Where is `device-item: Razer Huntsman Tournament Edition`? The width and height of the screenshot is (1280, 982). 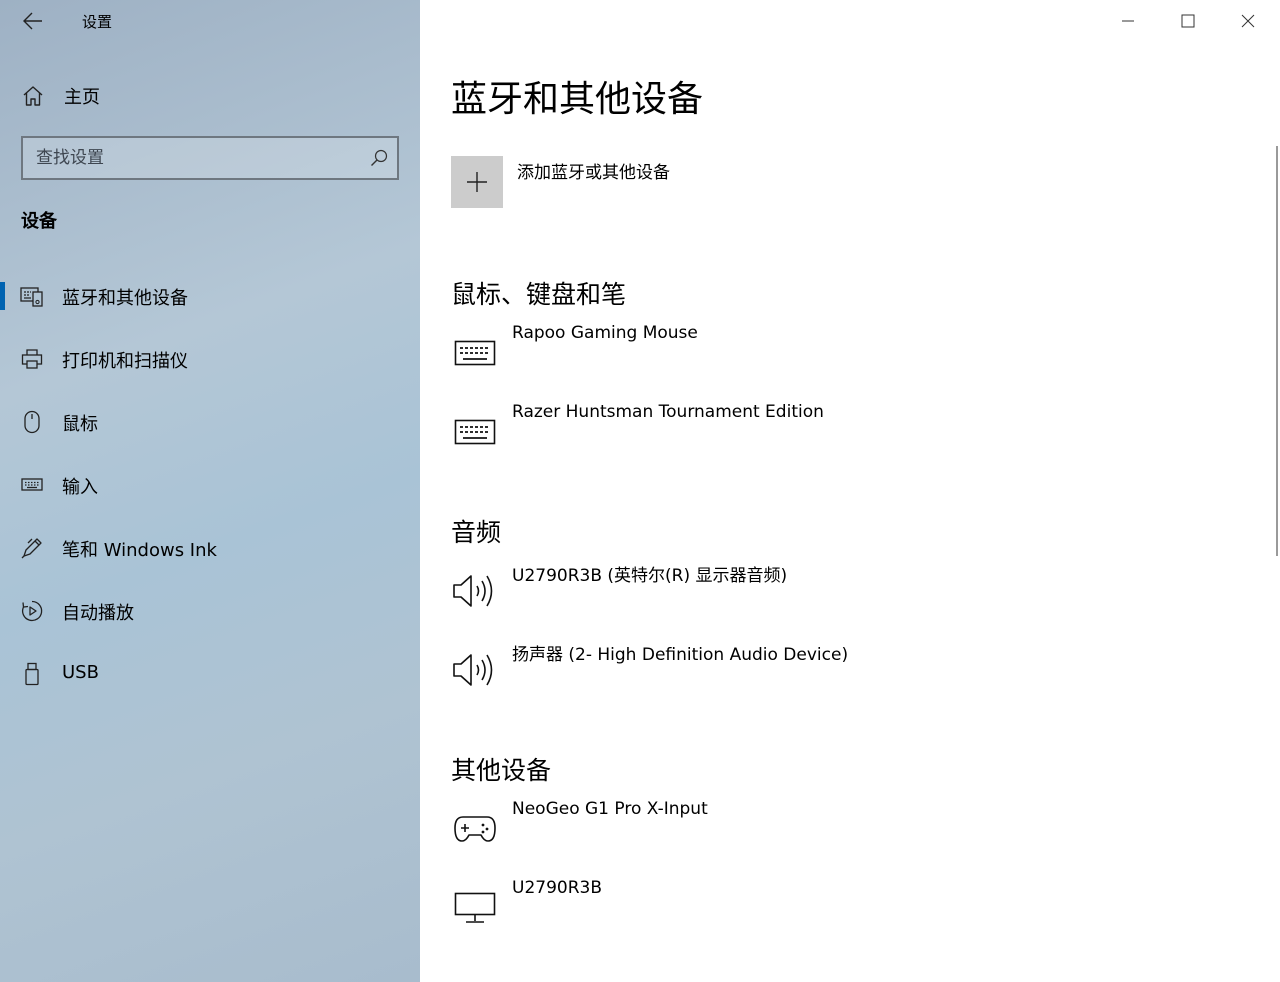
device-item: Razer Huntsman Tournament Edition is located at coordinates (751, 432).